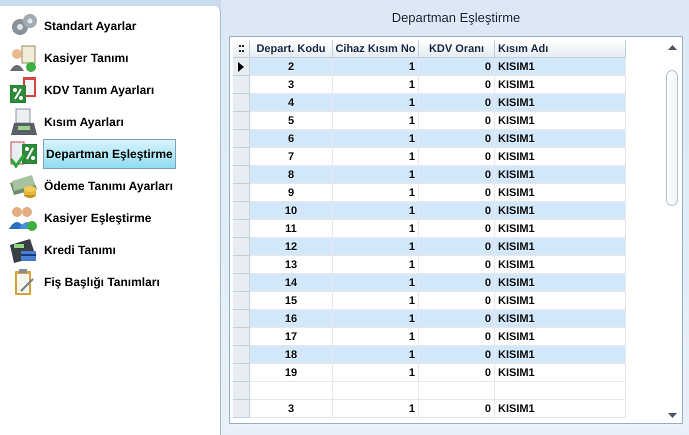 This screenshot has width=689, height=435. Describe the element at coordinates (23, 122) in the screenshot. I see `cash-register-icon` at that location.